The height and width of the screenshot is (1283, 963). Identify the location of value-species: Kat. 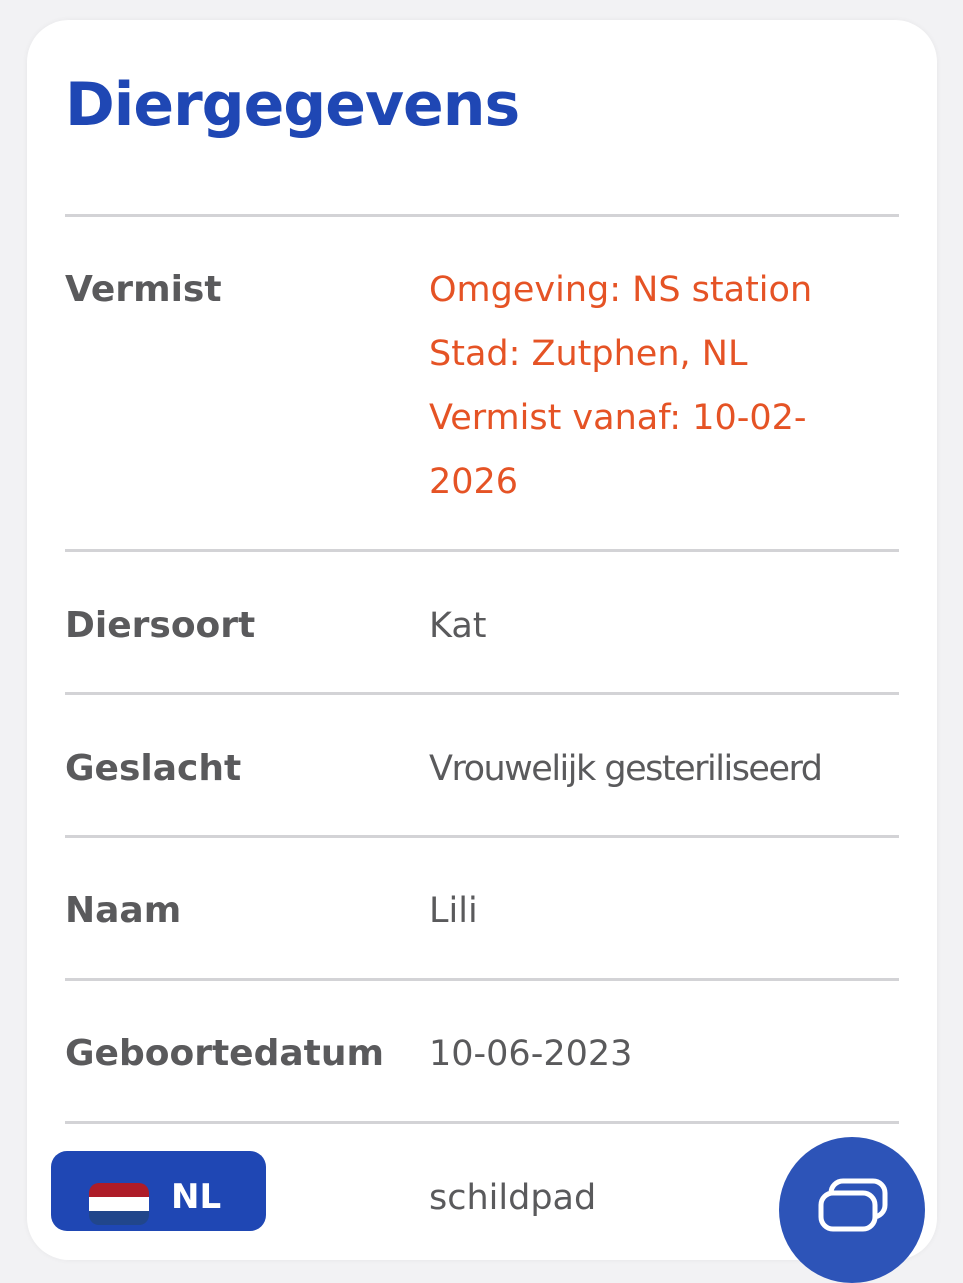
(458, 626).